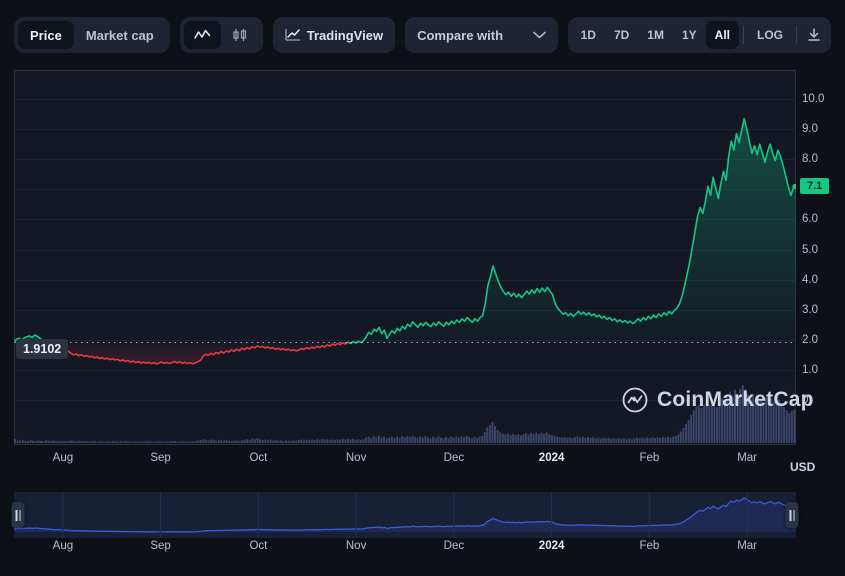 This screenshot has height=576, width=845. I want to click on range-selector-group: 1D 7D 1M 1Y All LOG, so click(699, 35).